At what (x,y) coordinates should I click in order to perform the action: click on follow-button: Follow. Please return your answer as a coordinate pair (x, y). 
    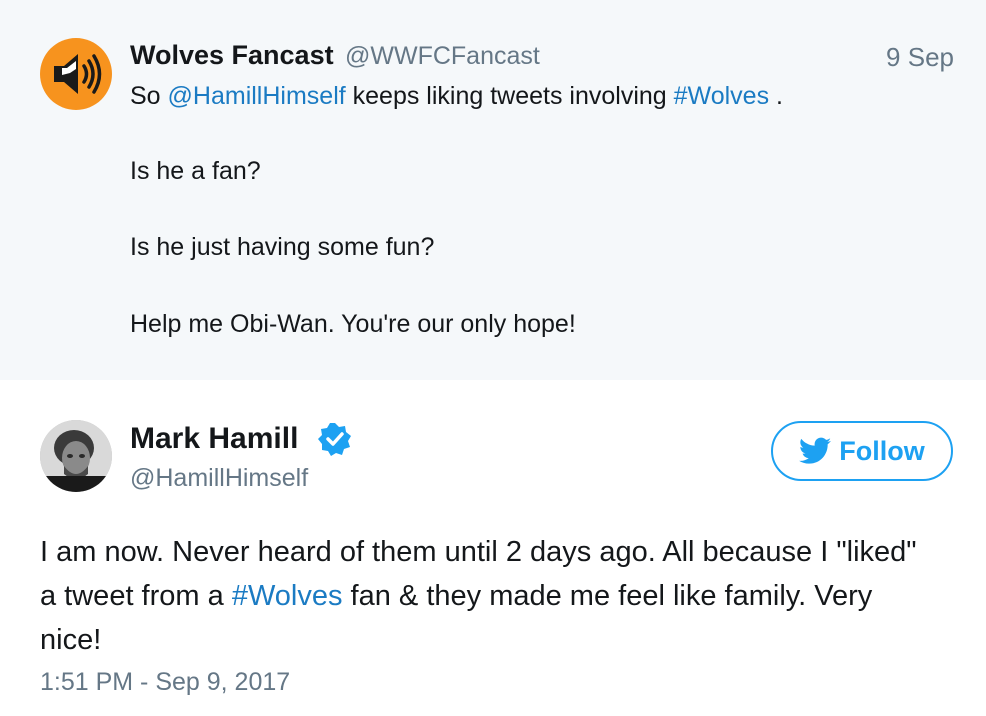
    Looking at the image, I should click on (862, 451).